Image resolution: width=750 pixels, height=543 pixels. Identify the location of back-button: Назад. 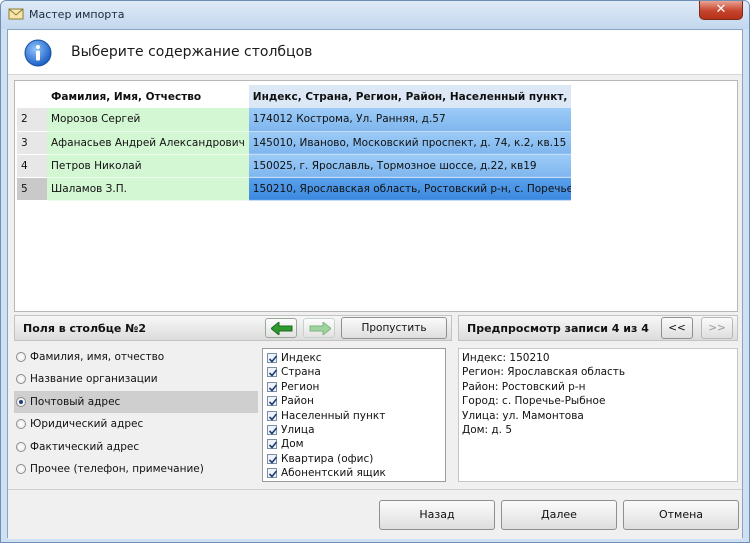
(437, 515).